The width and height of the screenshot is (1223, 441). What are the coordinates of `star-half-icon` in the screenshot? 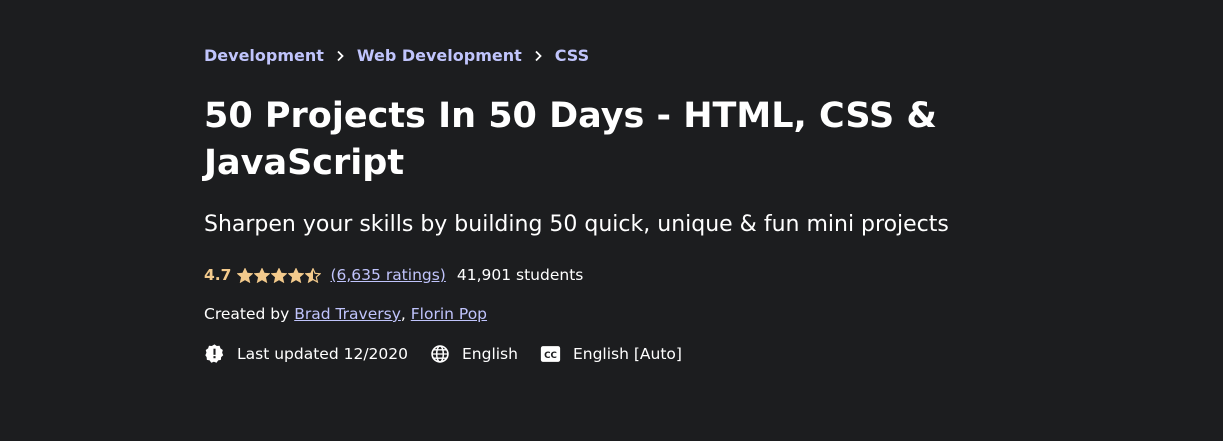 It's located at (313, 275).